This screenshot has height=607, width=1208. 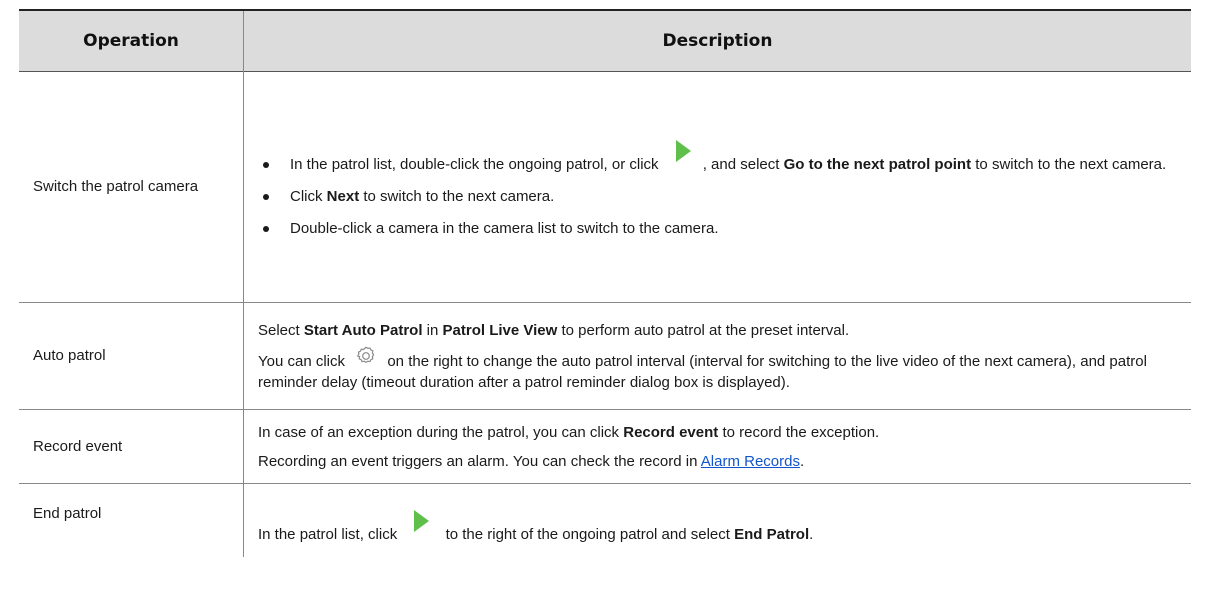 What do you see at coordinates (131, 446) in the screenshot?
I see `operation-cell: Record event` at bounding box center [131, 446].